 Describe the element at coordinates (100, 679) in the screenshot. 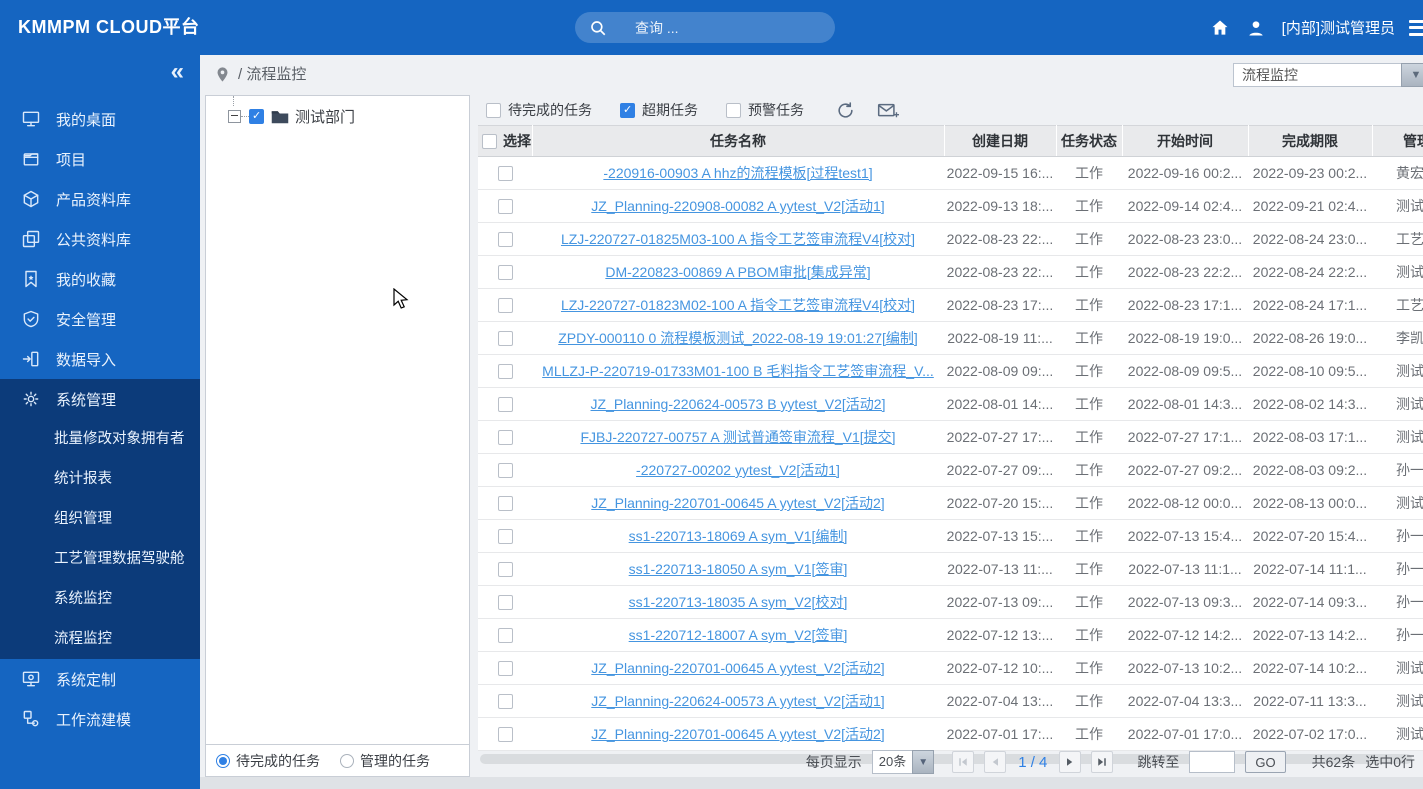

I see `sidebar-item-system-customize: 系统定制` at that location.